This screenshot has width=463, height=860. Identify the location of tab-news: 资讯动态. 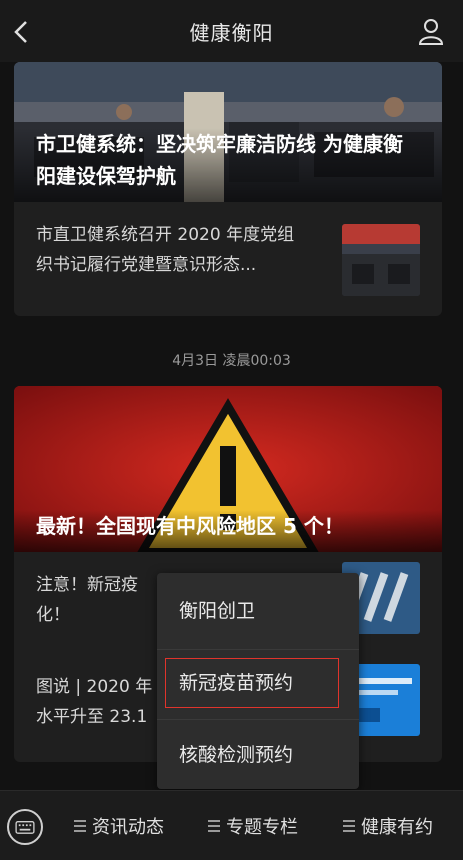
(119, 826).